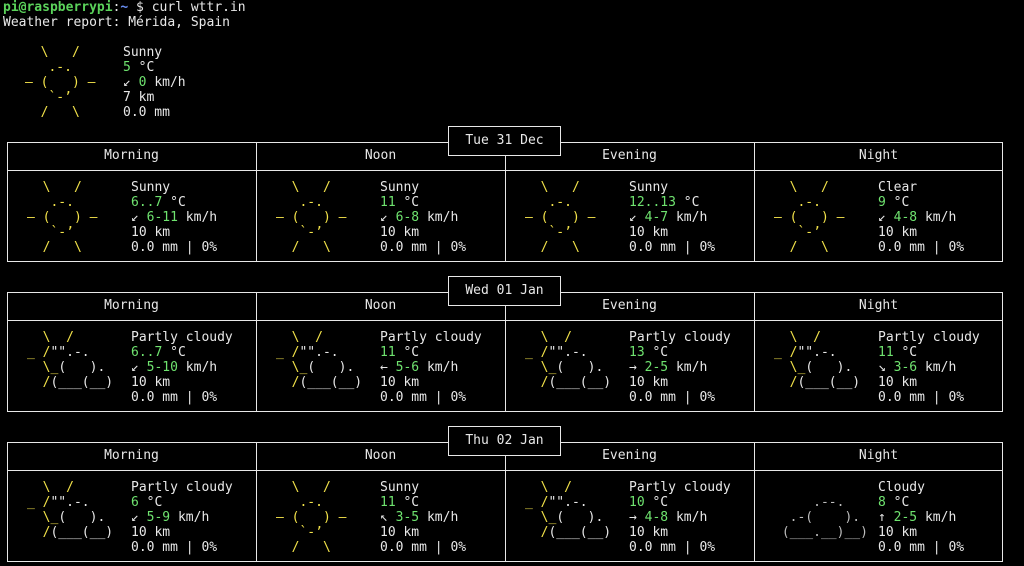 Image resolution: width=1024 pixels, height=566 pixels. Describe the element at coordinates (882, 202) in the screenshot. I see `temperature-value: 9` at that location.